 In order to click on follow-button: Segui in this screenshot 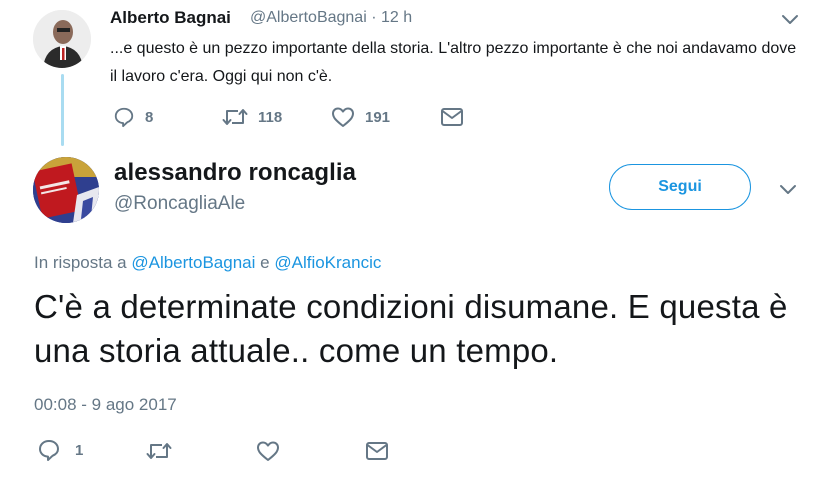, I will do `click(680, 187)`.